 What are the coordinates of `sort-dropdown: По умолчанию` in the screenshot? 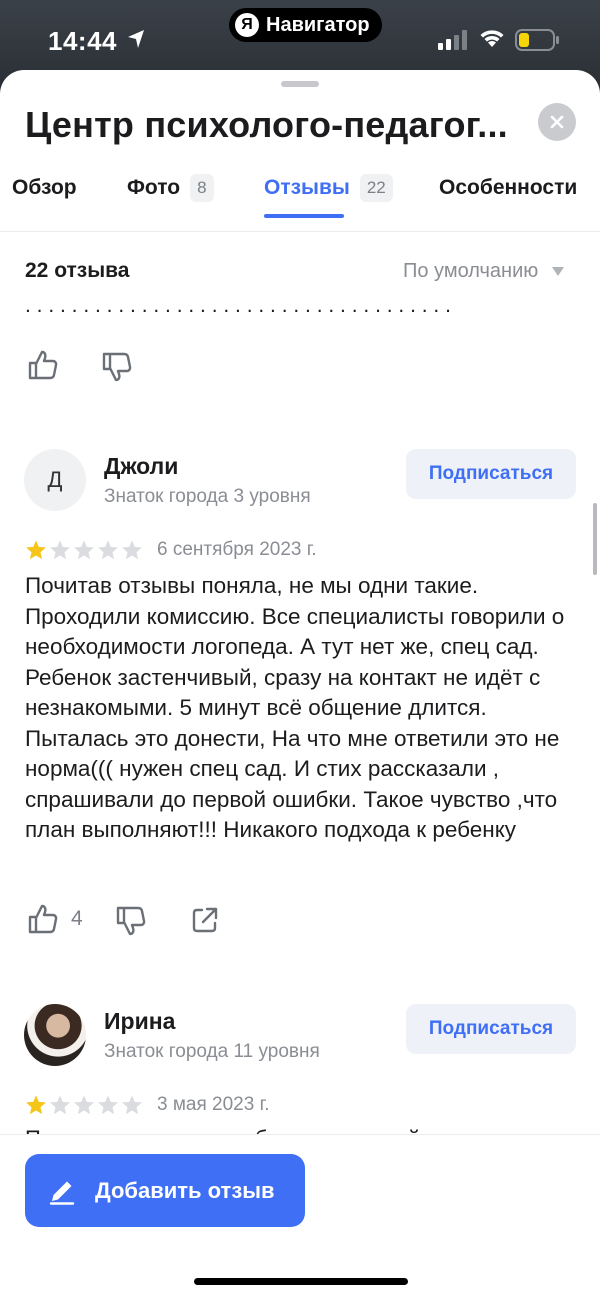 It's located at (484, 271).